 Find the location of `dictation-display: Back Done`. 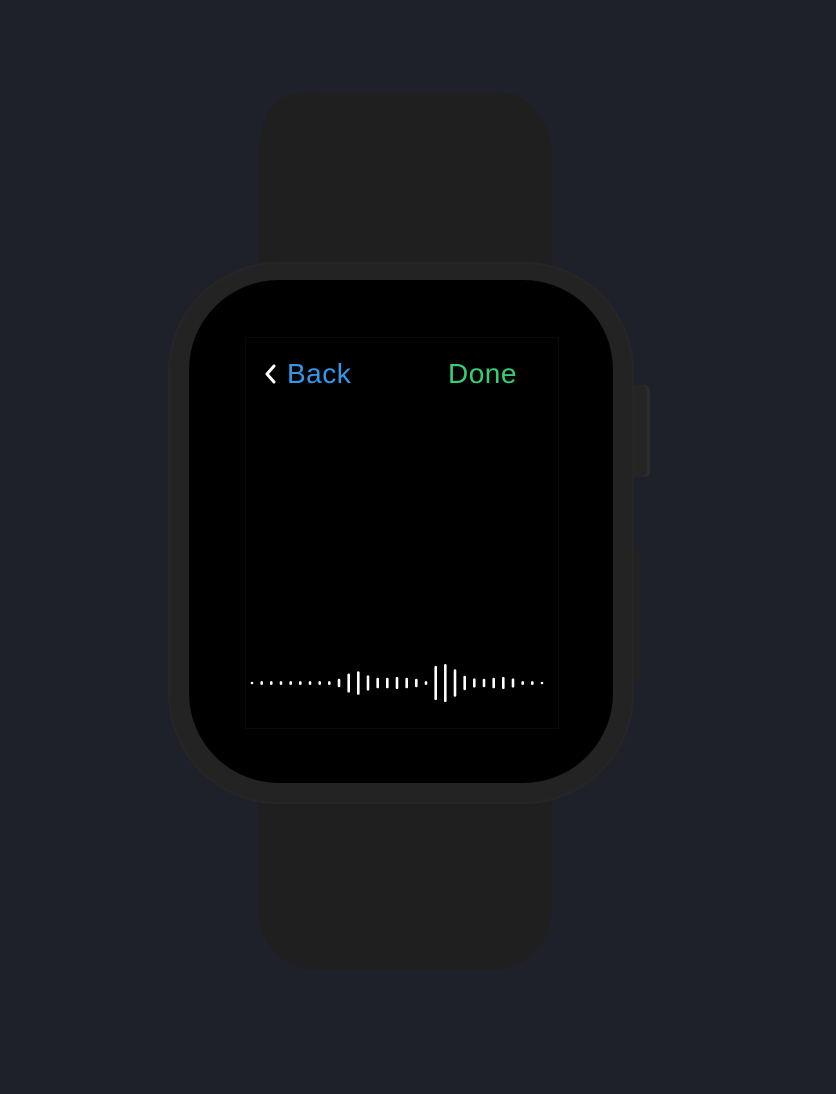

dictation-display: Back Done is located at coordinates (402, 533).